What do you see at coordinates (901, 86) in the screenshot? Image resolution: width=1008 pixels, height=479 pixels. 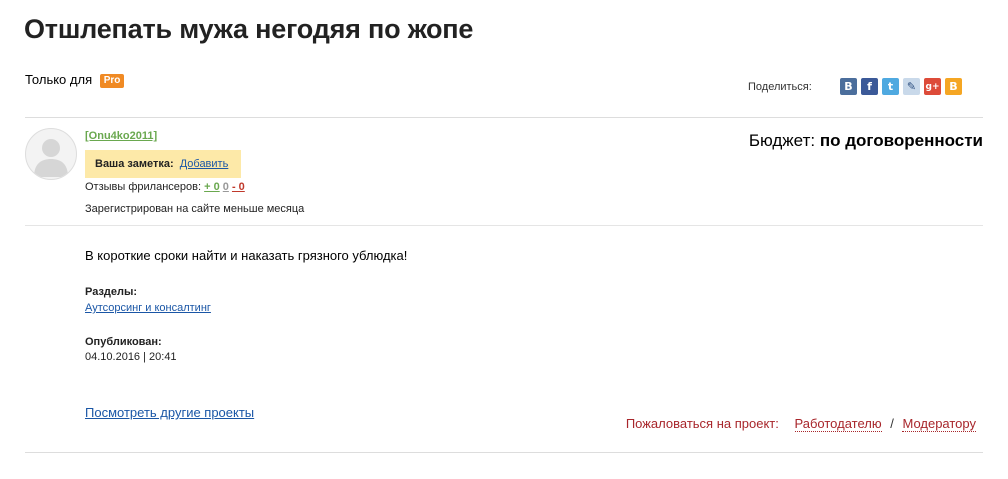 I see `share-icons: B f t ✎ g+ B` at bounding box center [901, 86].